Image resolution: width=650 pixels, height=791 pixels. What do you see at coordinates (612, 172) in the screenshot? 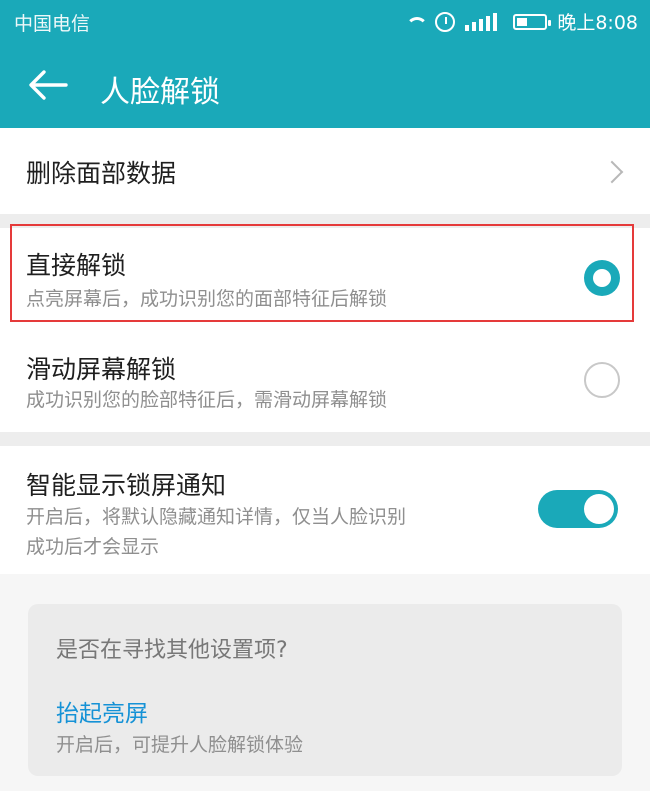
I see `chevron-right-icon` at bounding box center [612, 172].